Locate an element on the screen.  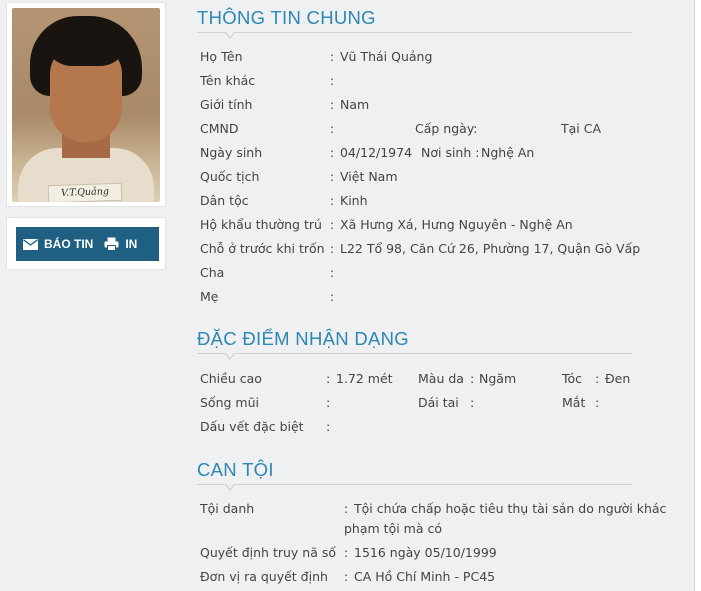
print-button-label: IN is located at coordinates (131, 244).